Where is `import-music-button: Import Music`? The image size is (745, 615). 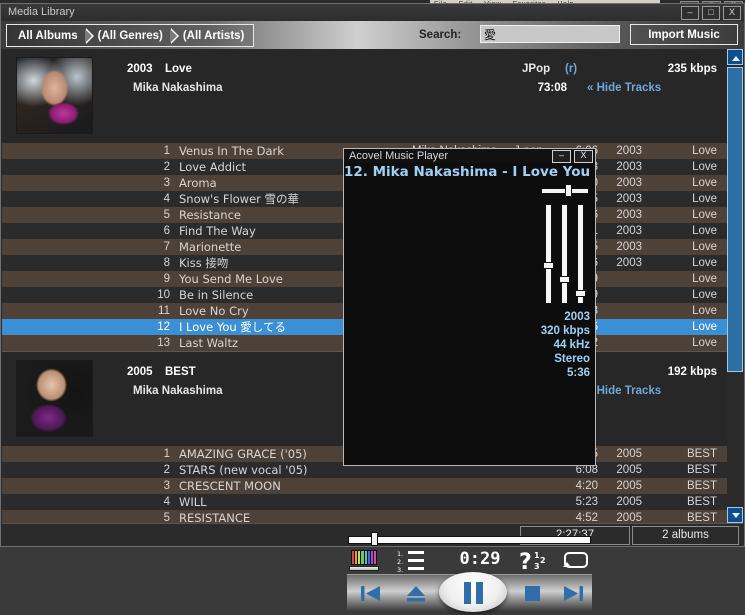 import-music-button: Import Music is located at coordinates (684, 34).